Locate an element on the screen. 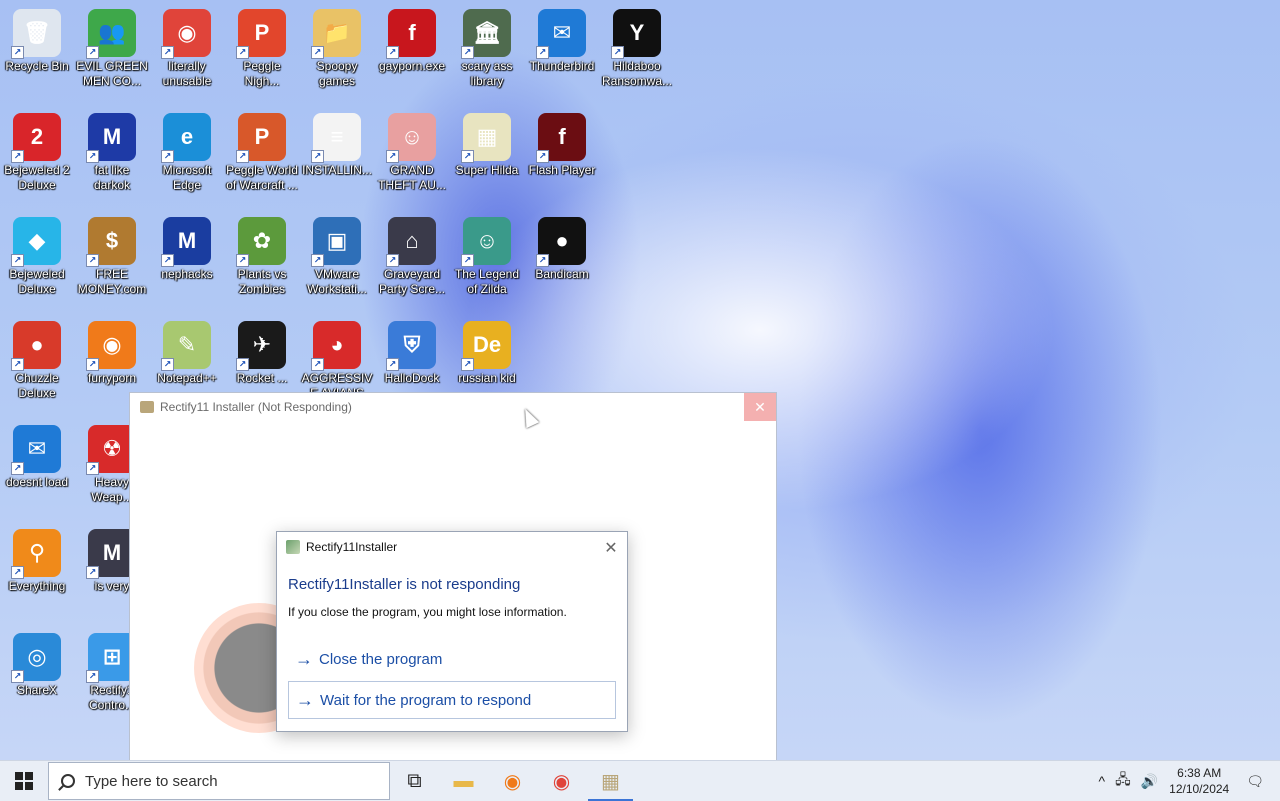 The height and width of the screenshot is (801, 1280). app-icon: ▣ ↗ is located at coordinates (336, 242).